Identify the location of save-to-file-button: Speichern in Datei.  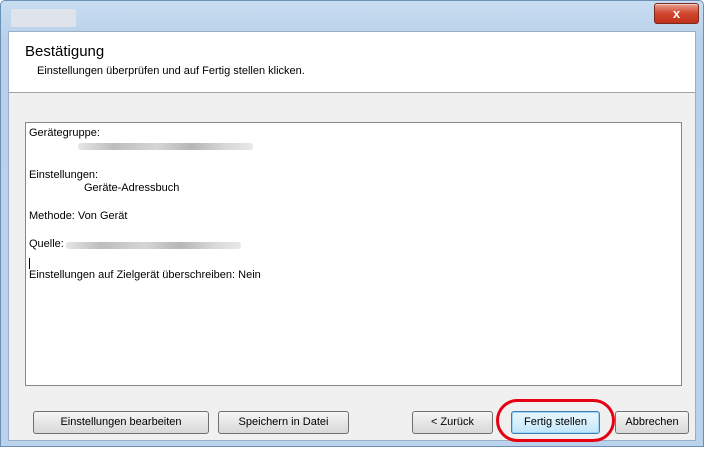
(283, 422).